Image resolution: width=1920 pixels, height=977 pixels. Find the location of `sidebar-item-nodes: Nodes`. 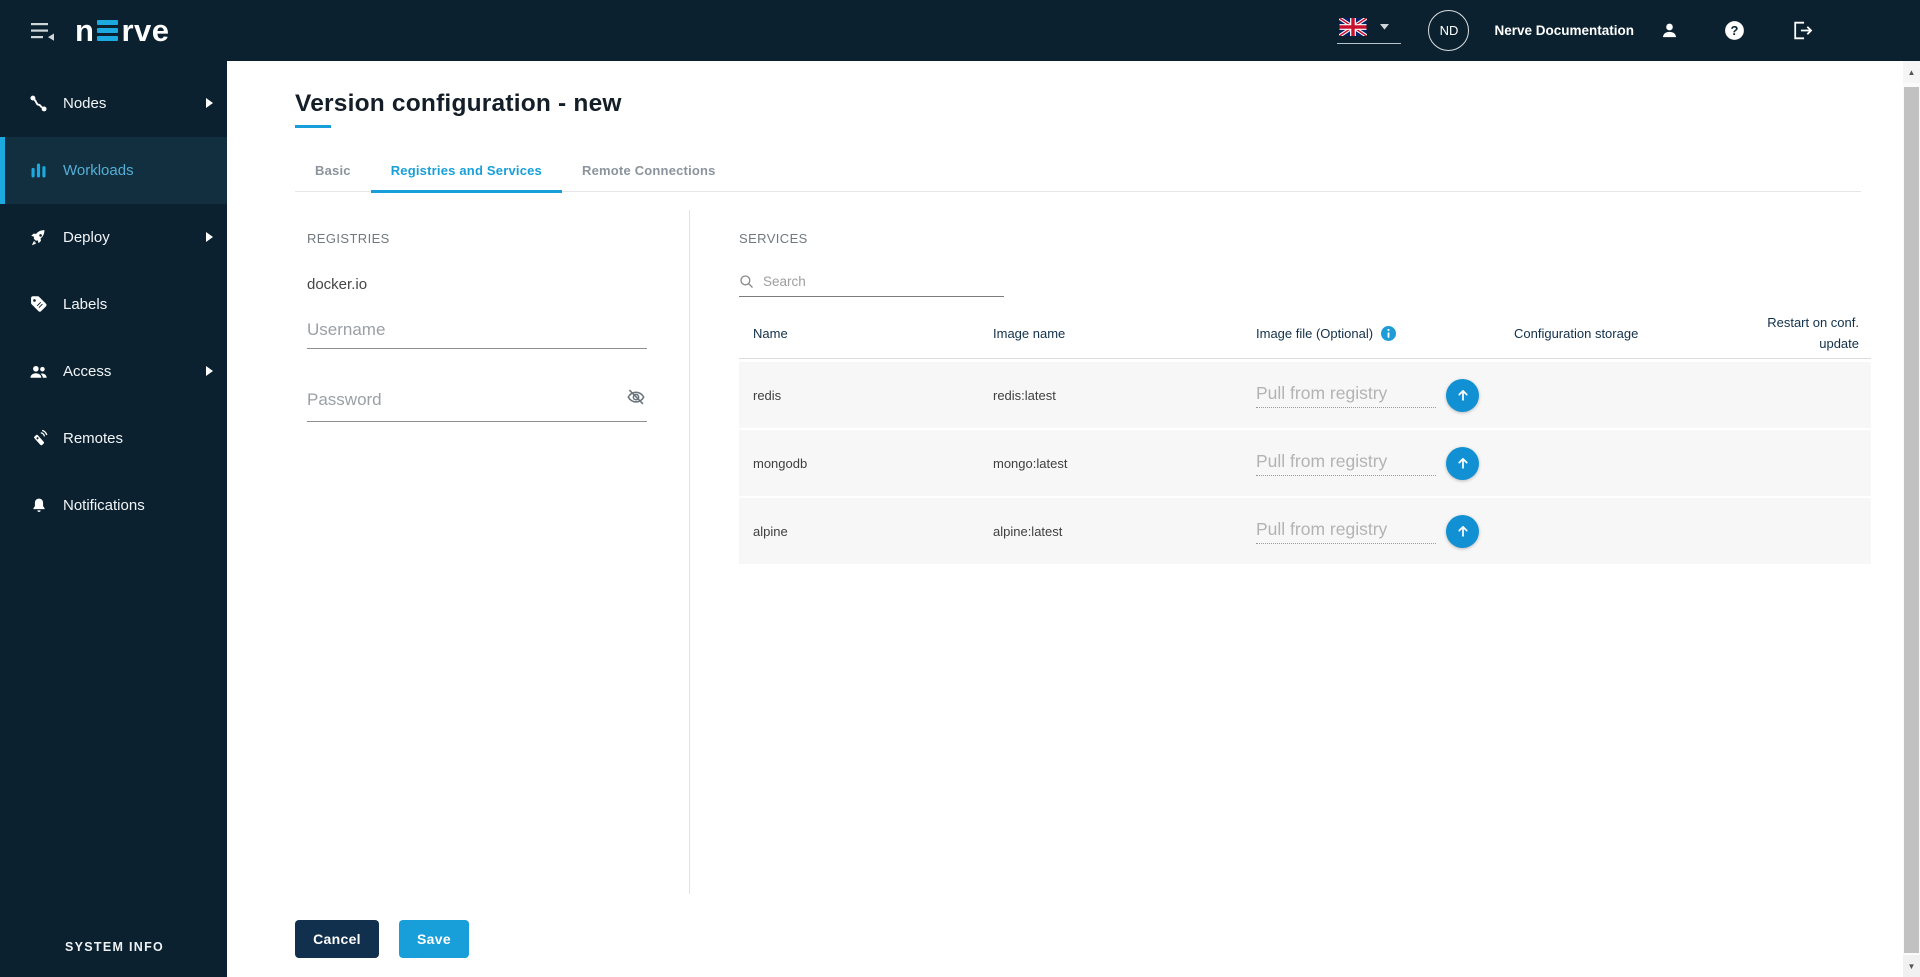

sidebar-item-nodes: Nodes is located at coordinates (113, 103).